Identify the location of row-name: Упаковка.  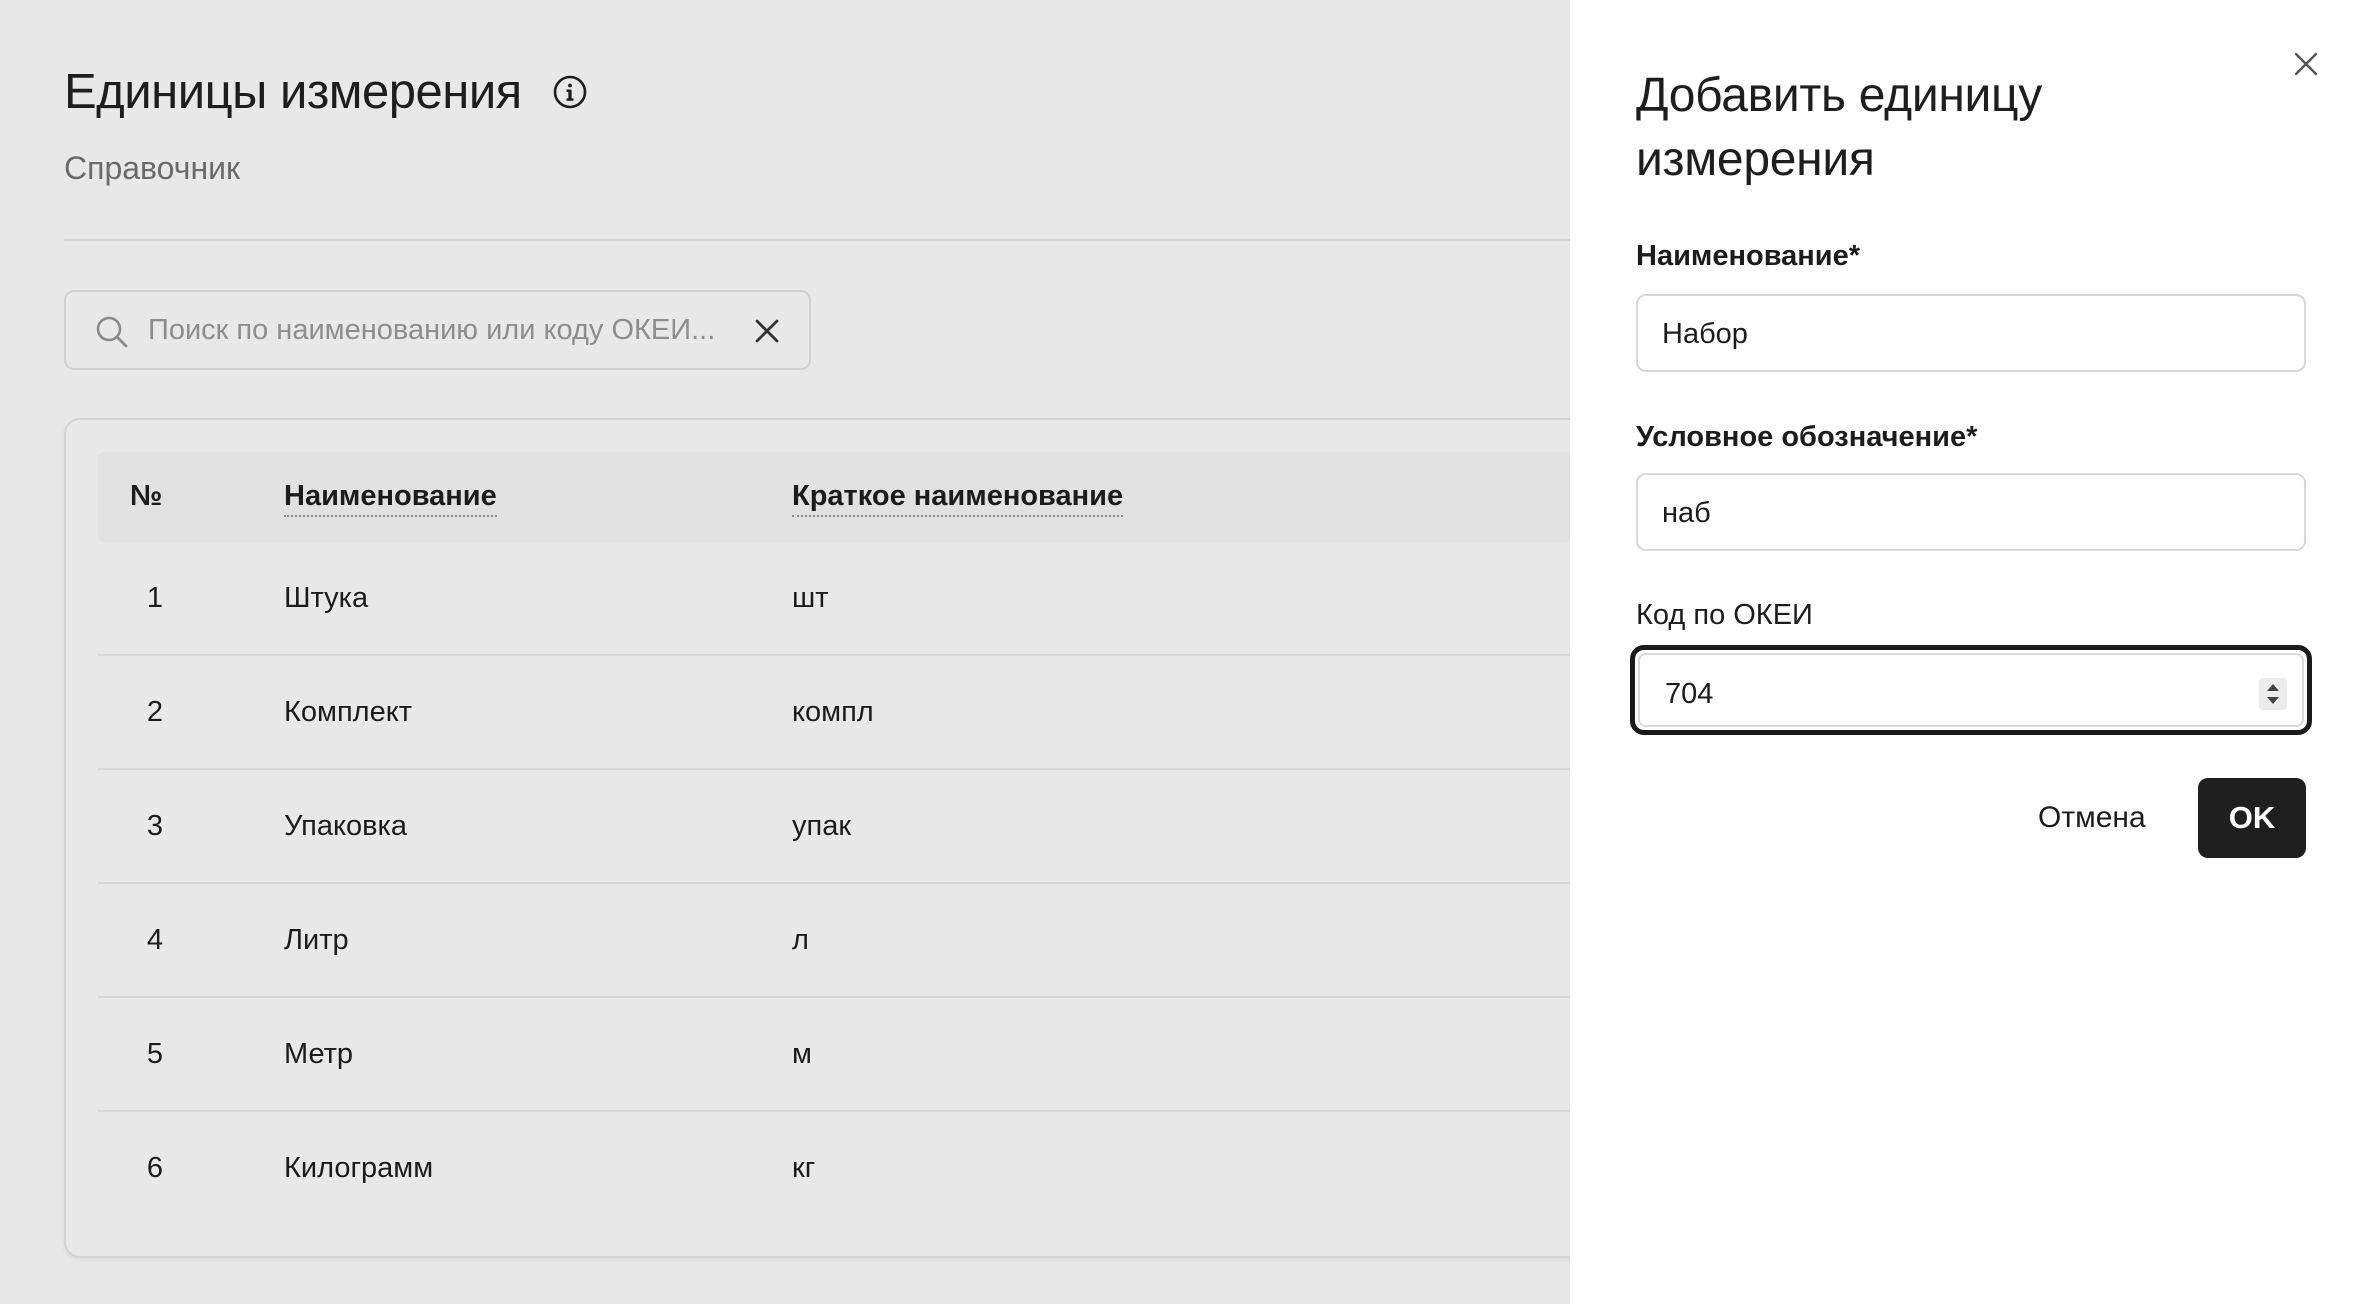
(345, 826).